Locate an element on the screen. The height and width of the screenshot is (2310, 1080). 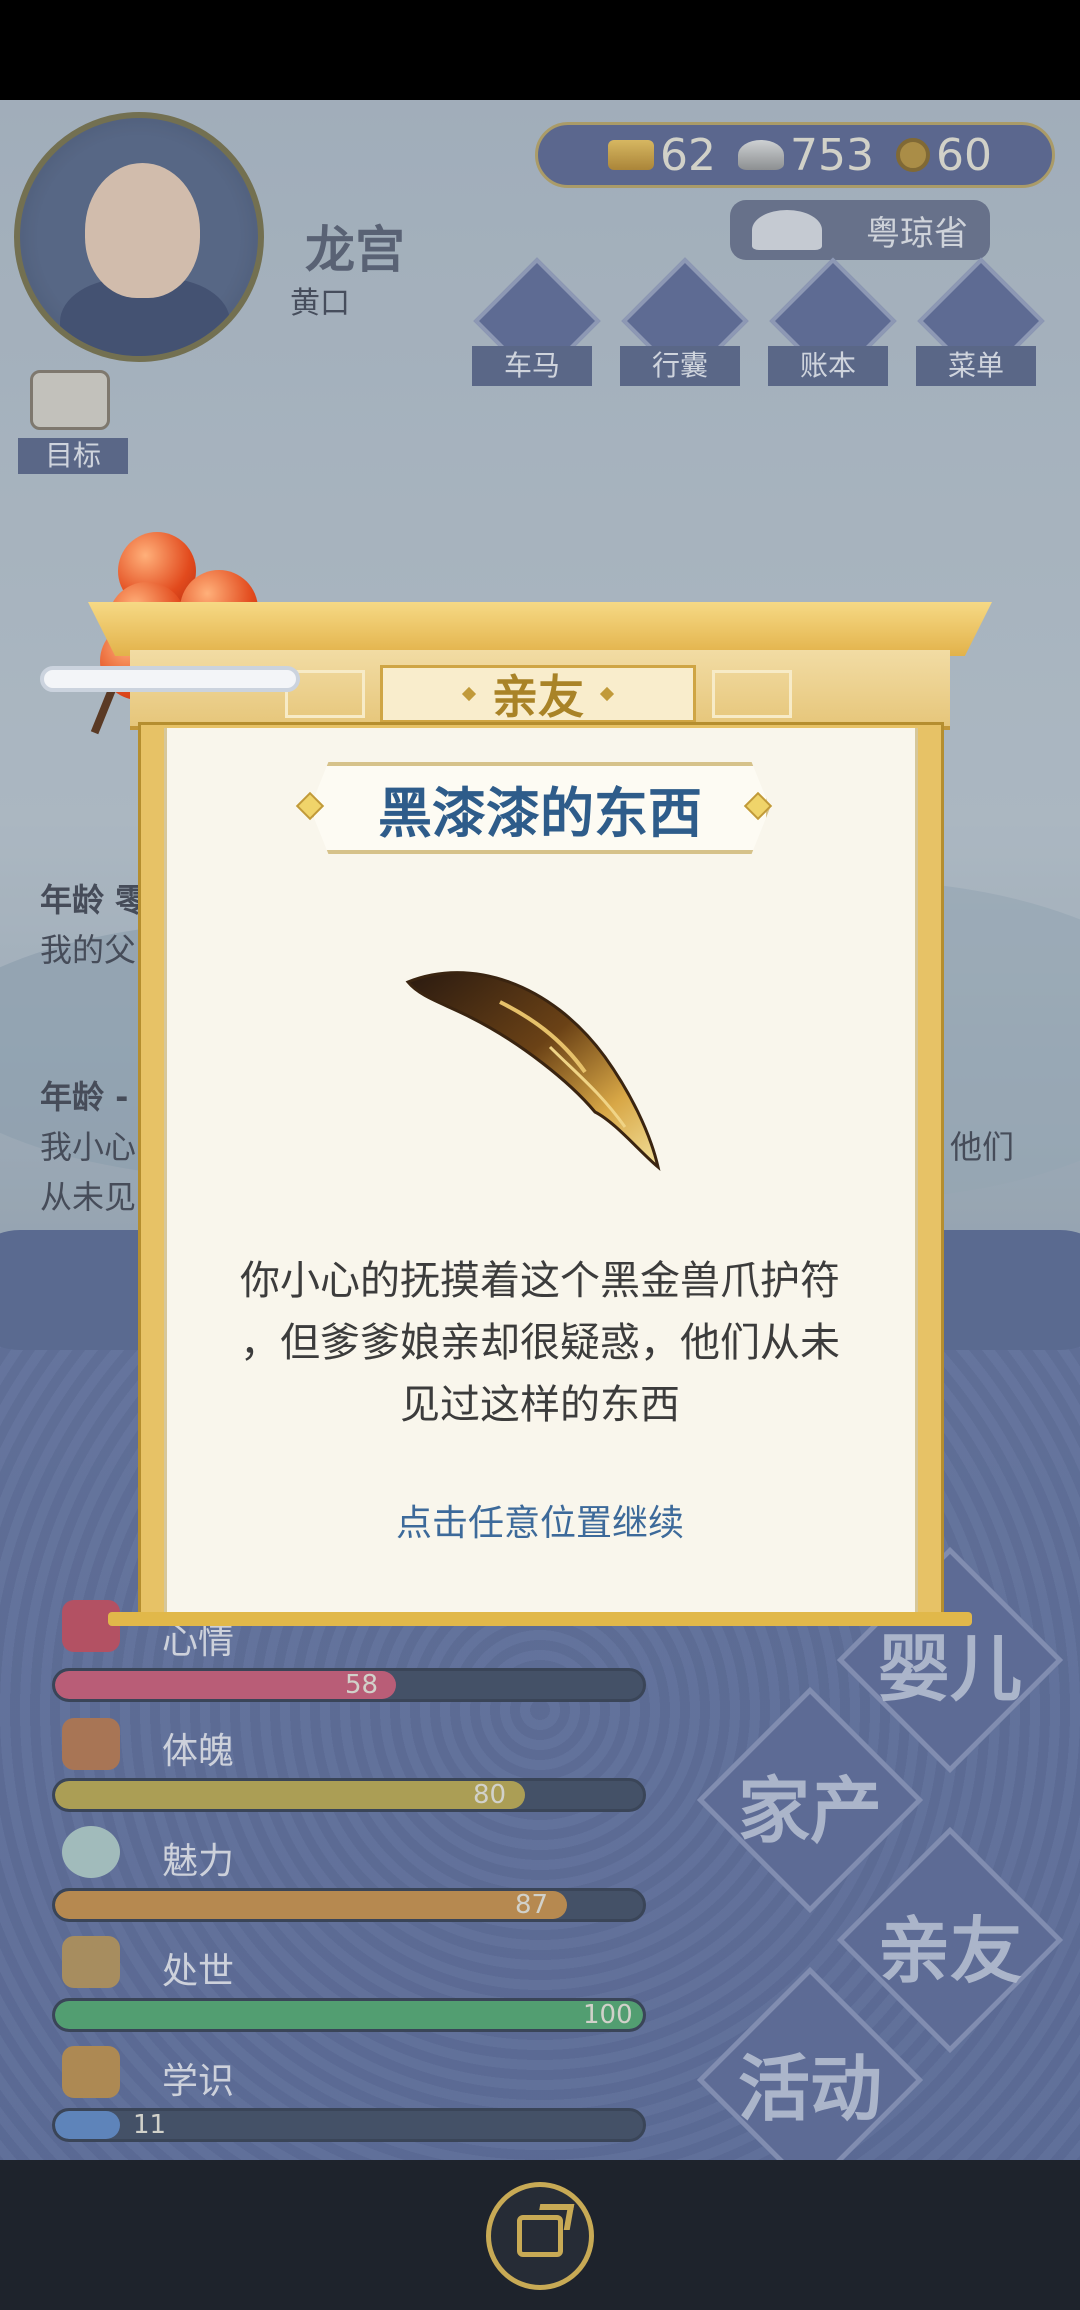
modal-base-rail is located at coordinates (540, 1619).